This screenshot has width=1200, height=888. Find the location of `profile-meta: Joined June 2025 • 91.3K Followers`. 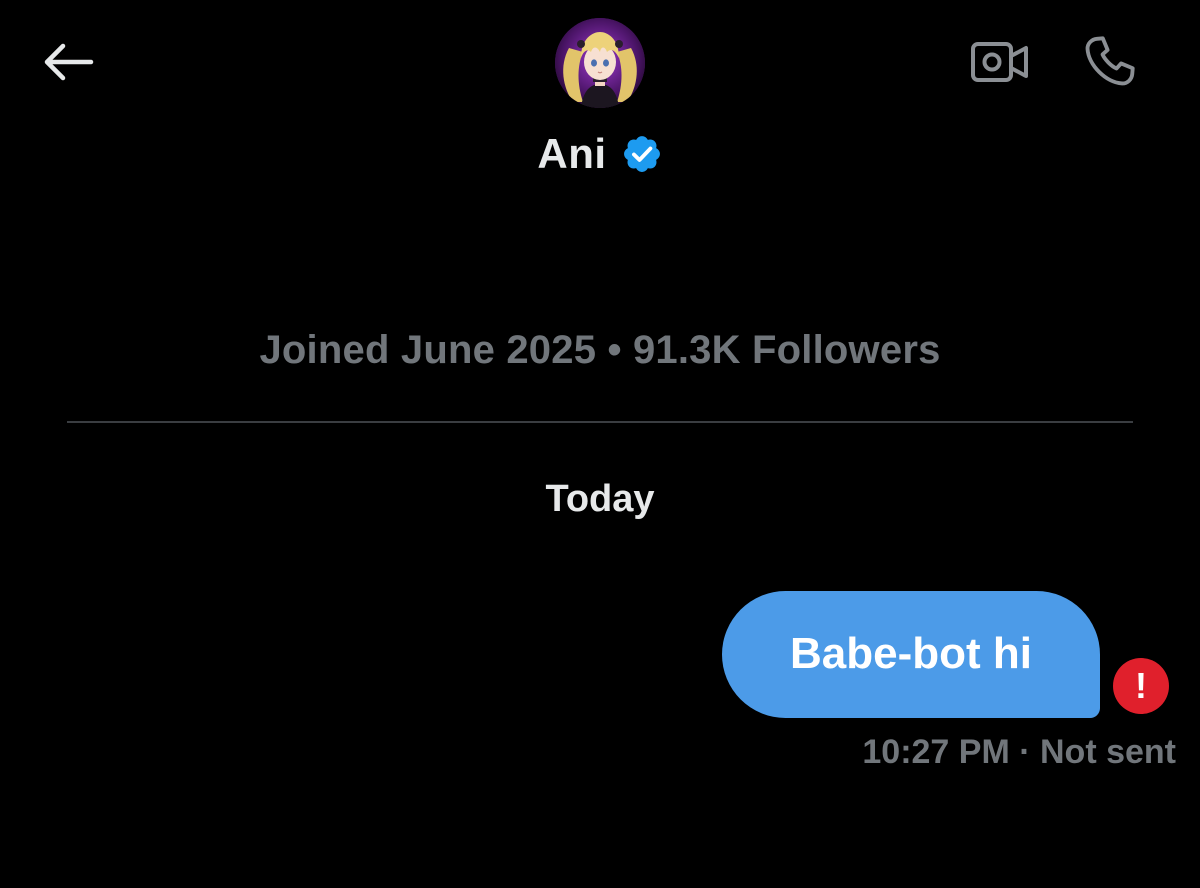

profile-meta: Joined June 2025 • 91.3K Followers is located at coordinates (600, 350).